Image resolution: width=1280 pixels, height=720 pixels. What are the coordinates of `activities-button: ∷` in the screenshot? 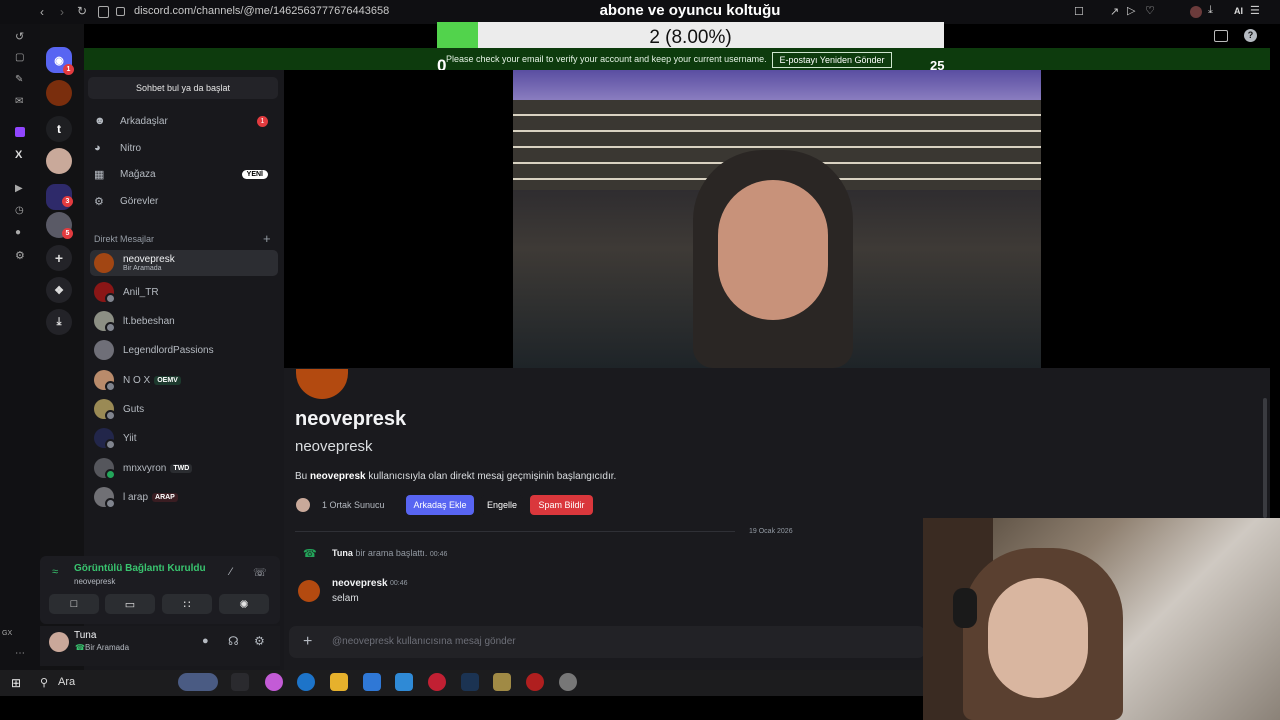 It's located at (187, 604).